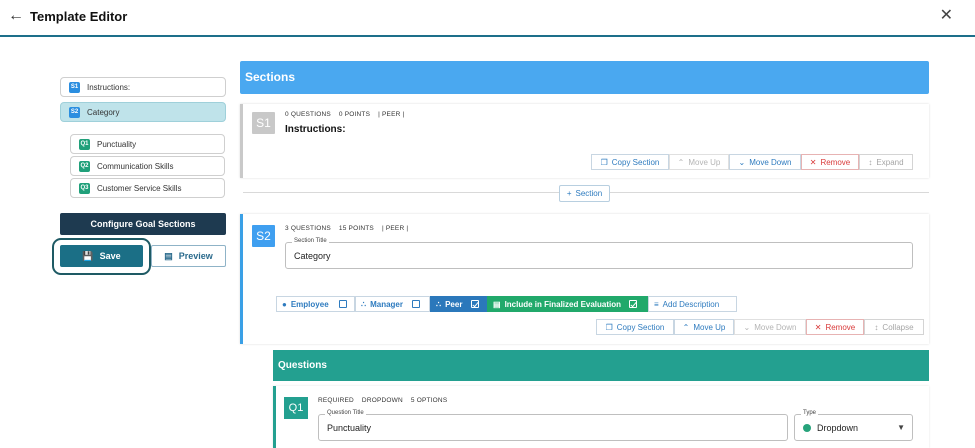  I want to click on question-badge: Q2, so click(84, 166).